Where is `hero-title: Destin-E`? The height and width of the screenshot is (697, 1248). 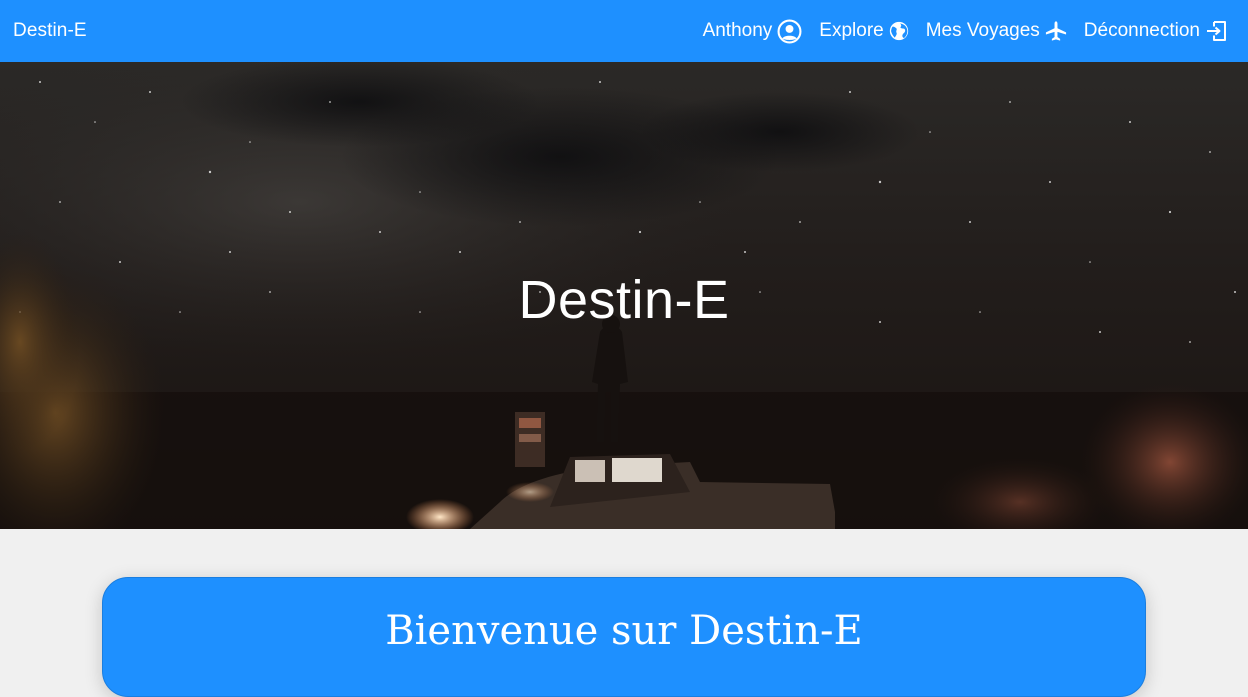
hero-title: Destin-E is located at coordinates (624, 300).